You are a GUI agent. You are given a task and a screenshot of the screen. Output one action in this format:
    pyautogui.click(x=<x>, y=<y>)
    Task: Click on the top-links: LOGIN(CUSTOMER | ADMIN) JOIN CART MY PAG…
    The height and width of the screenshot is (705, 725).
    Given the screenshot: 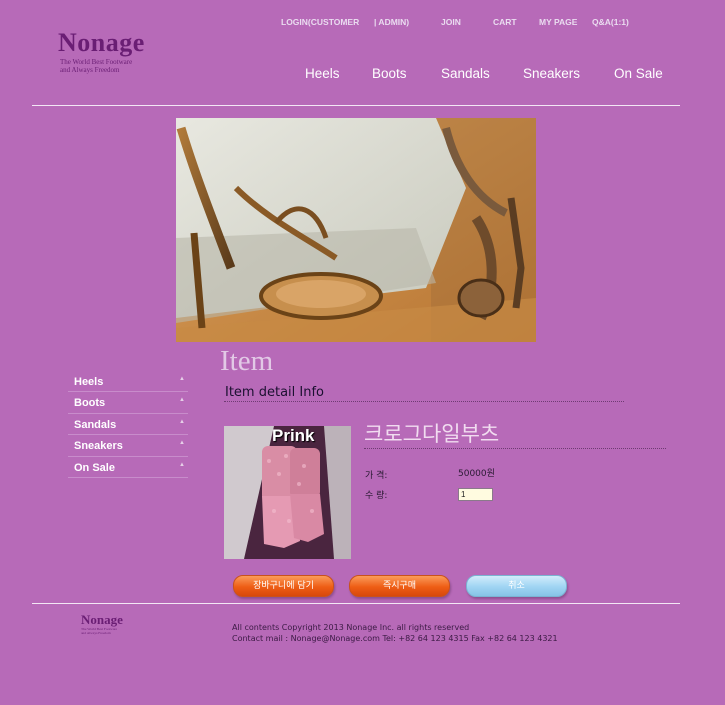 What is the action you would take?
    pyautogui.click(x=362, y=24)
    